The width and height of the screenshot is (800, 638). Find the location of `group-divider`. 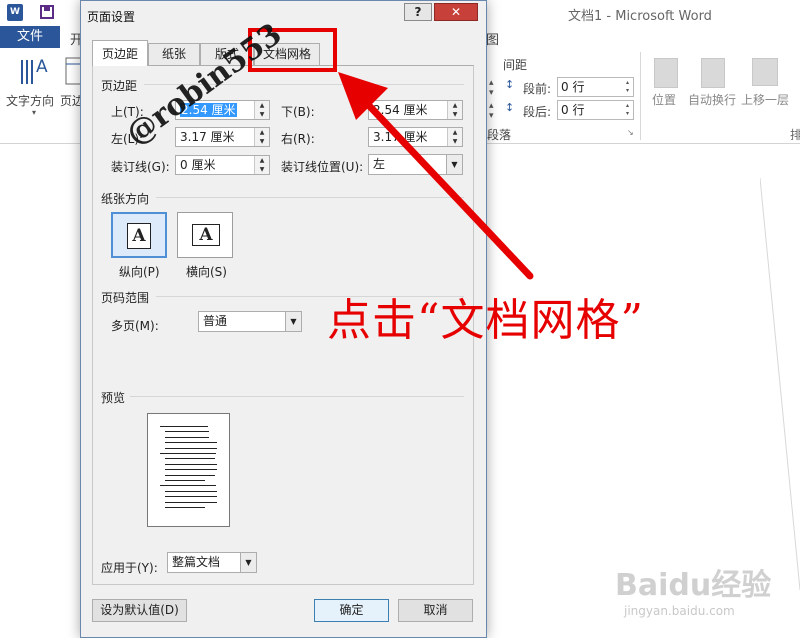

group-divider is located at coordinates (640, 96).